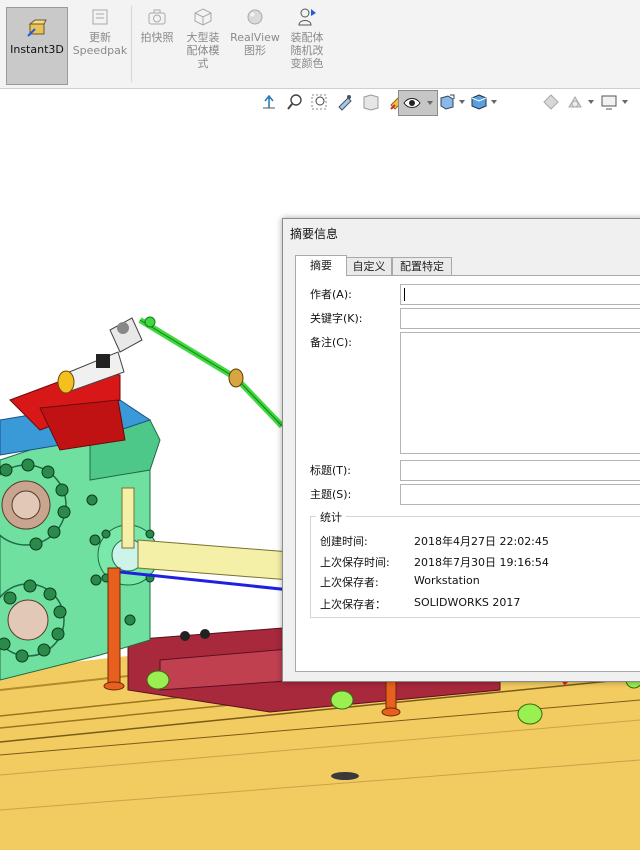  What do you see at coordinates (295, 102) in the screenshot?
I see `zoom-to-fit-icon` at bounding box center [295, 102].